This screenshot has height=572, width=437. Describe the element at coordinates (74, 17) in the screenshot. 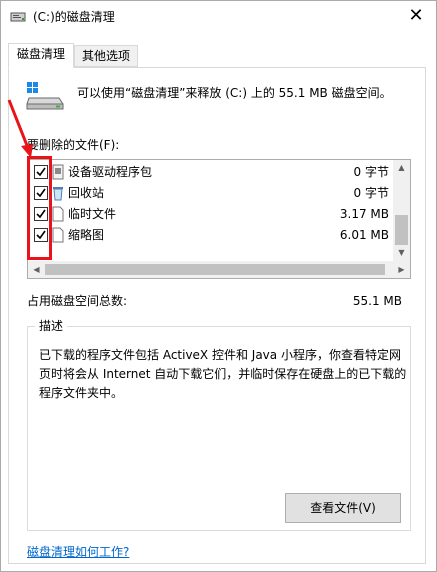

I see `window-title: (C:)的磁盘清理` at that location.